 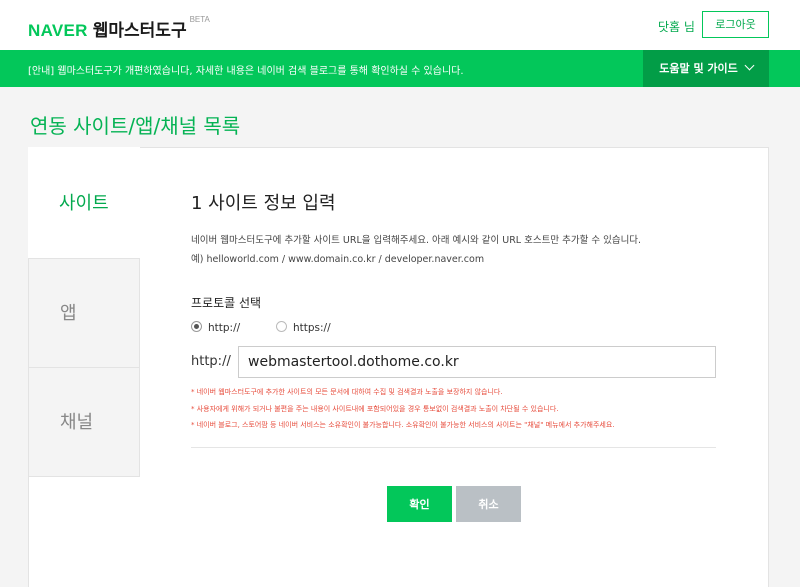 What do you see at coordinates (135, 126) in the screenshot?
I see `page-title: 연동 사이트/앱/채널 목록` at bounding box center [135, 126].